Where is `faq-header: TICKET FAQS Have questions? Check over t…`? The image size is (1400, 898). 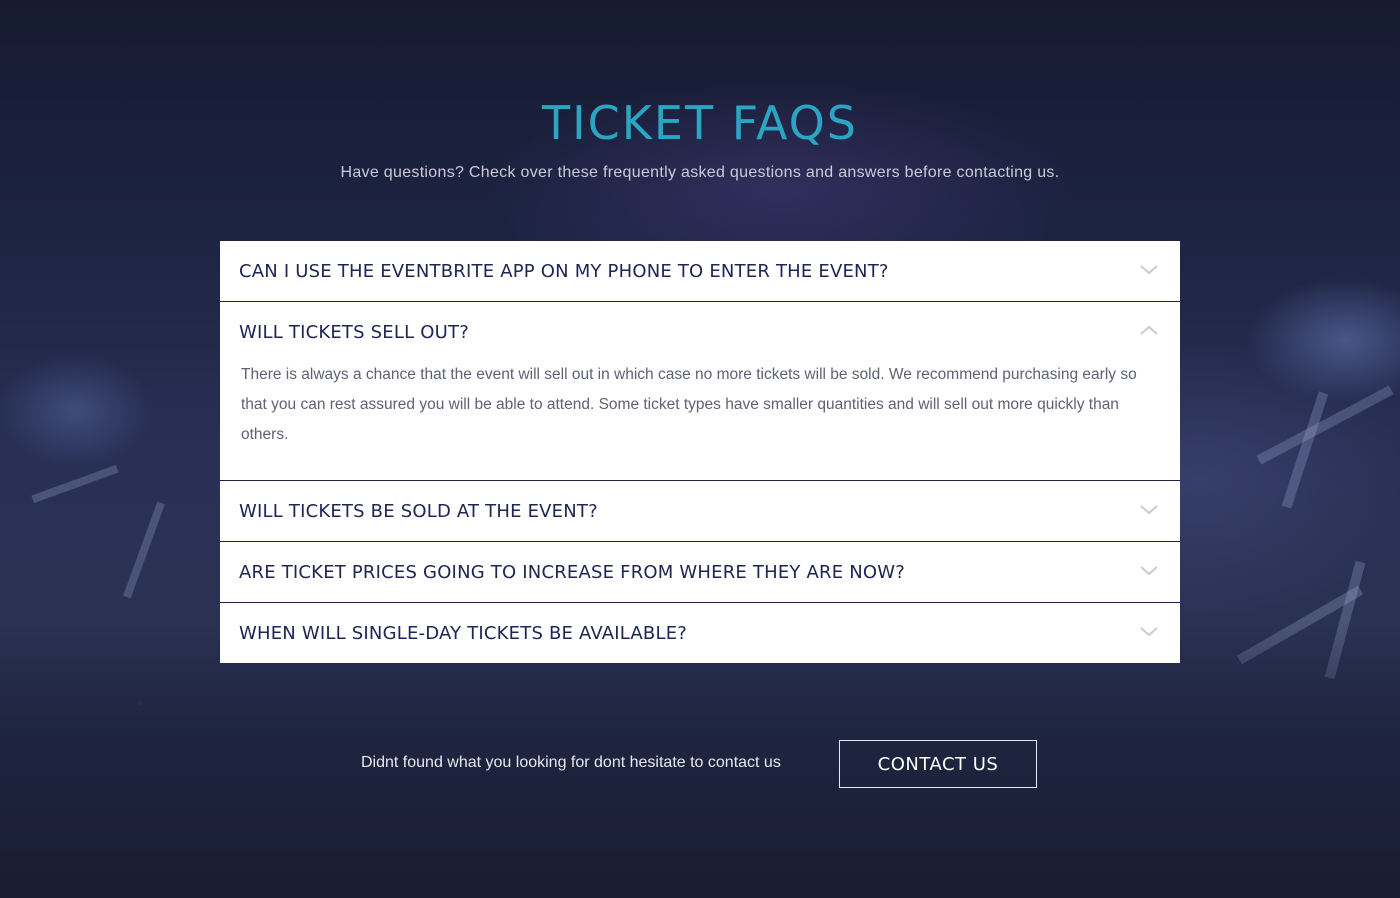 faq-header: TICKET FAQS Have questions? Check over t… is located at coordinates (700, 137).